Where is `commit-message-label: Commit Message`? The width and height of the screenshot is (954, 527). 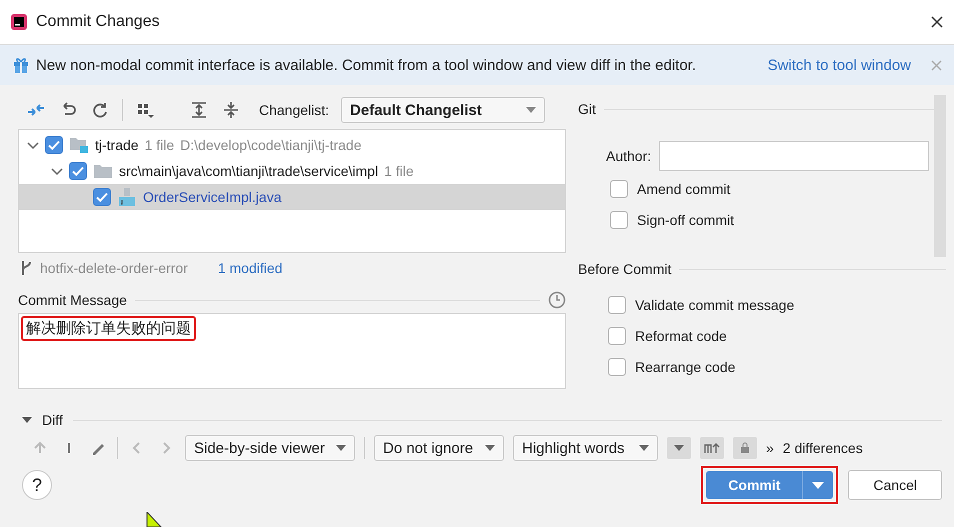 commit-message-label: Commit Message is located at coordinates (72, 300).